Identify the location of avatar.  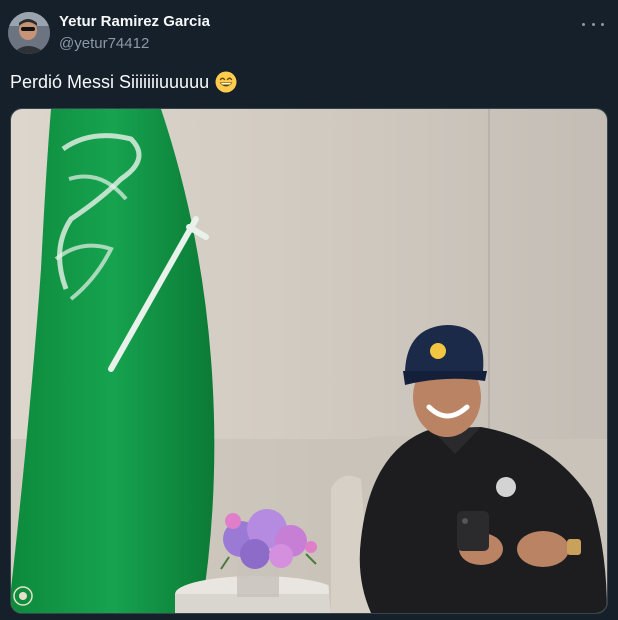
(29, 33).